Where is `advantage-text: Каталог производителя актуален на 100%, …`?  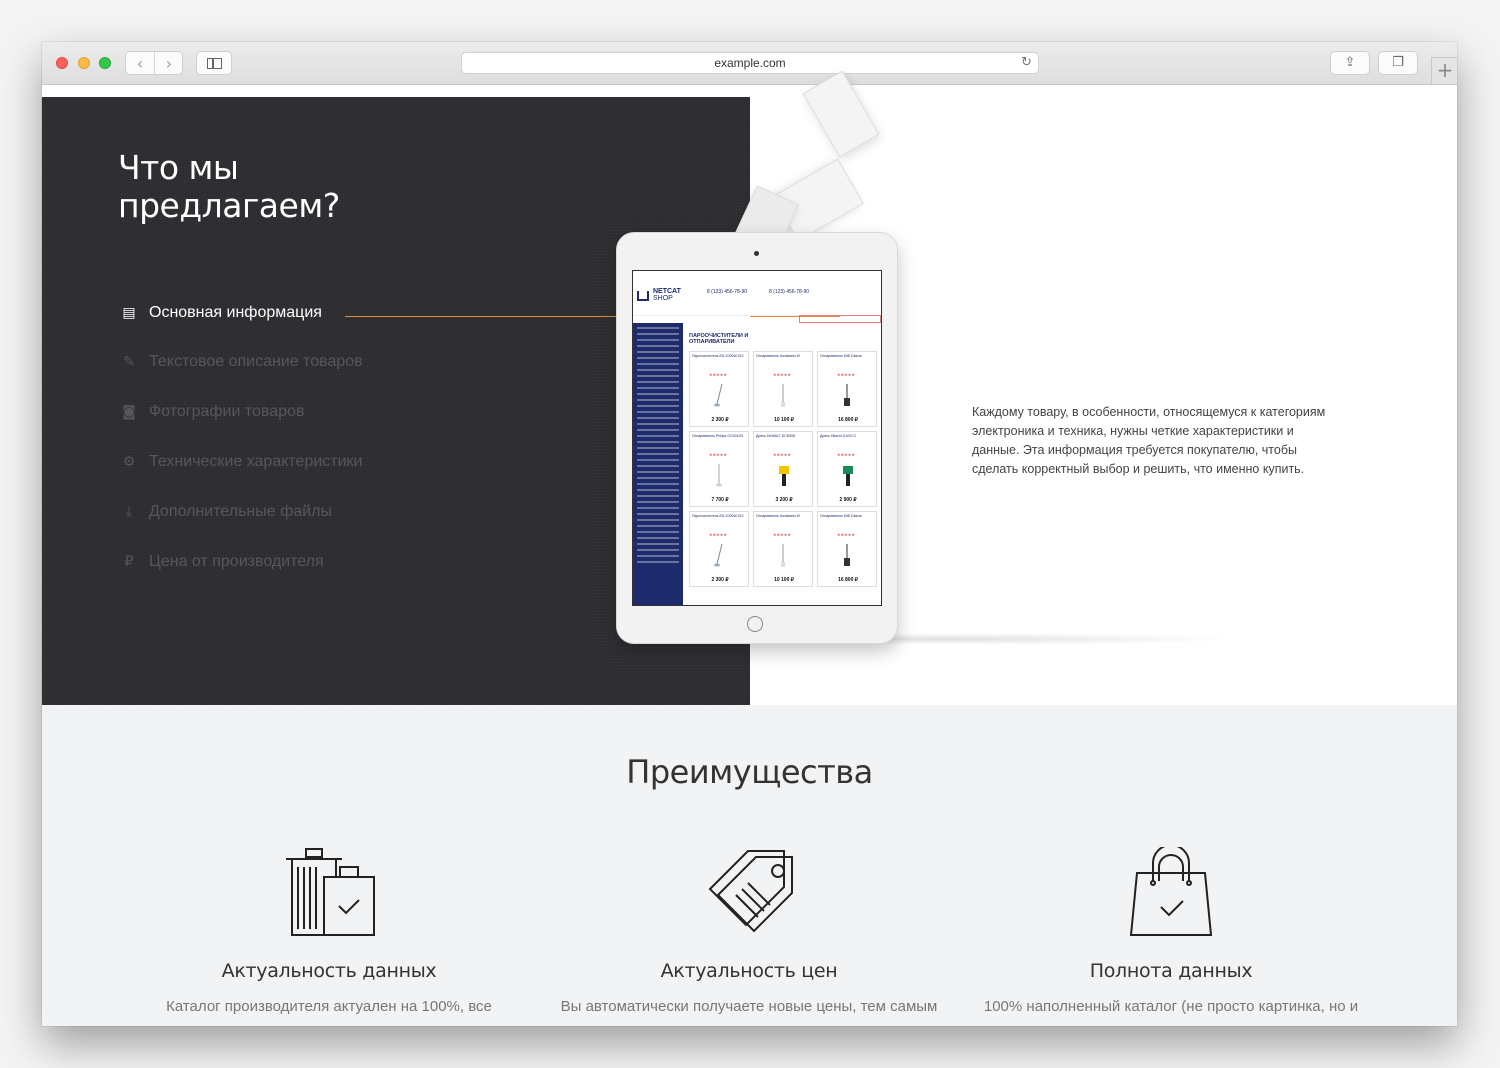 advantage-text: Каталог производителя актуален на 100%, … is located at coordinates (329, 1006).